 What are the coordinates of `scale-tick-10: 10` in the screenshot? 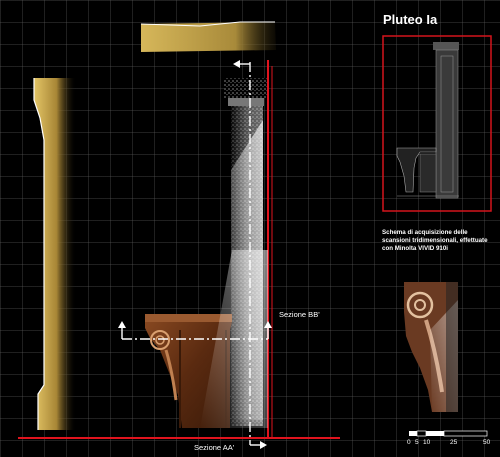 It's located at (427, 442).